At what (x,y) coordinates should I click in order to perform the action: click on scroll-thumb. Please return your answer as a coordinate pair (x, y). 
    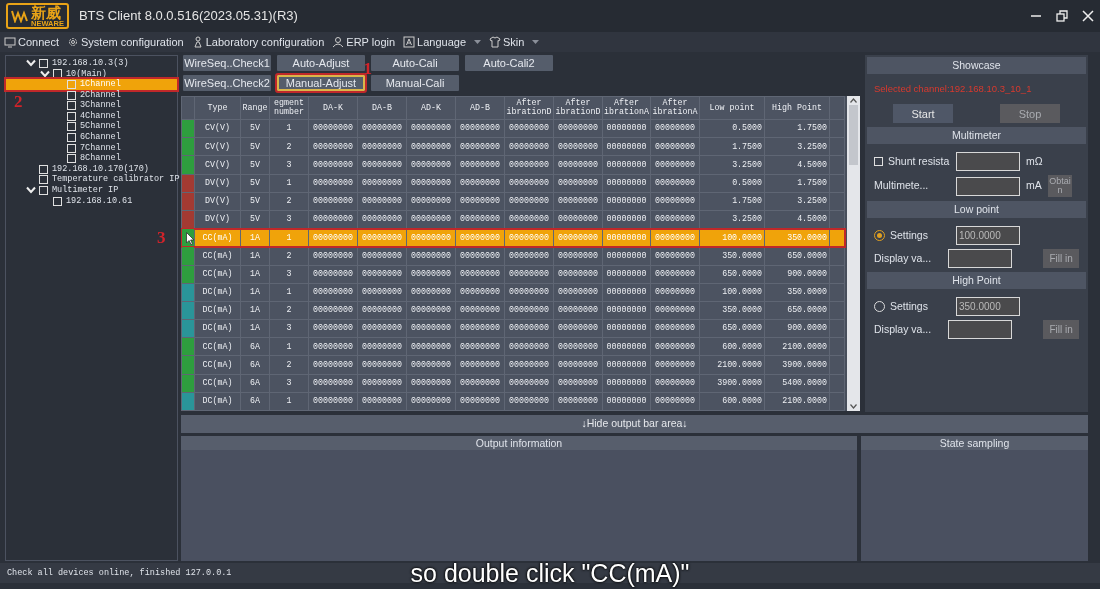
    Looking at the image, I should click on (853, 135).